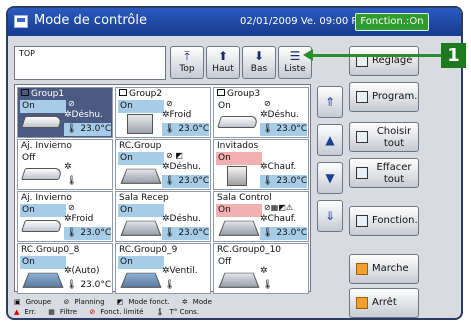 This screenshot has height=324, width=471. Describe the element at coordinates (21, 21) in the screenshot. I see `window-icon` at that location.